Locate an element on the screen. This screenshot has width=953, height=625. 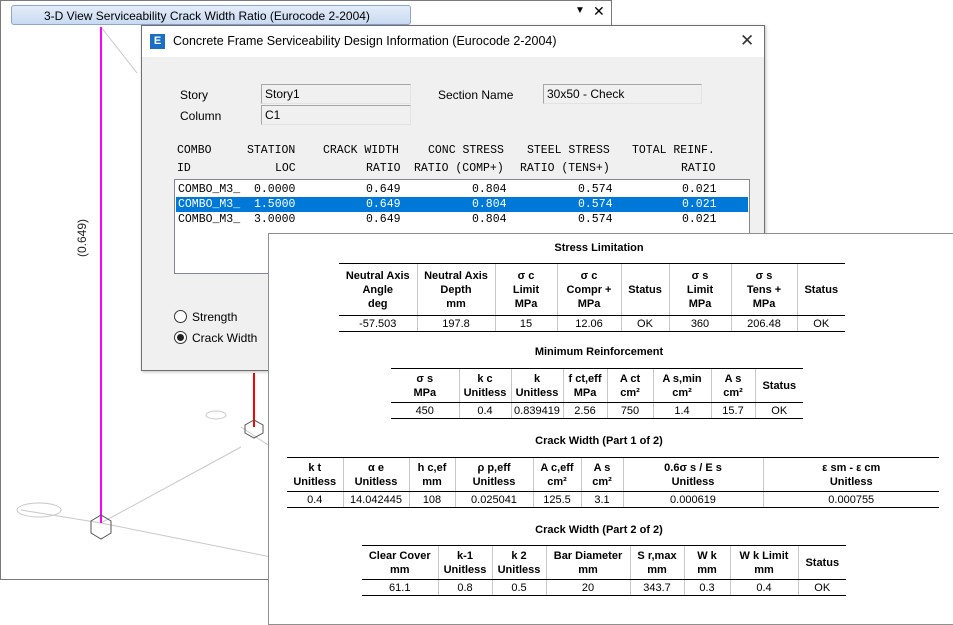
header-line: σ s is located at coordinates (700, 275).